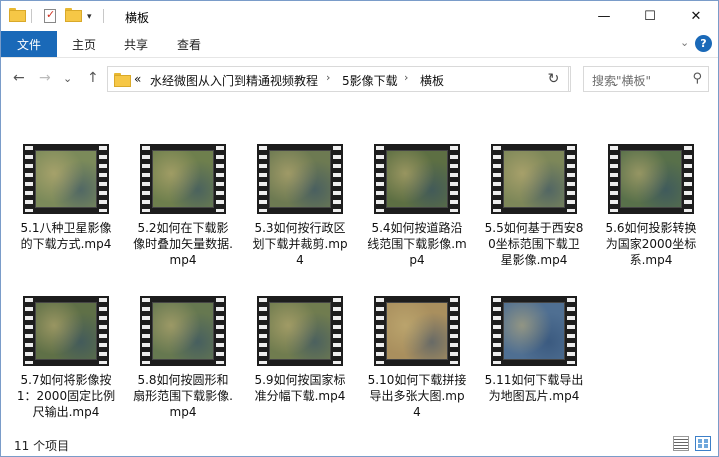 This screenshot has width=719, height=457. I want to click on details-view-icon, so click(681, 443).